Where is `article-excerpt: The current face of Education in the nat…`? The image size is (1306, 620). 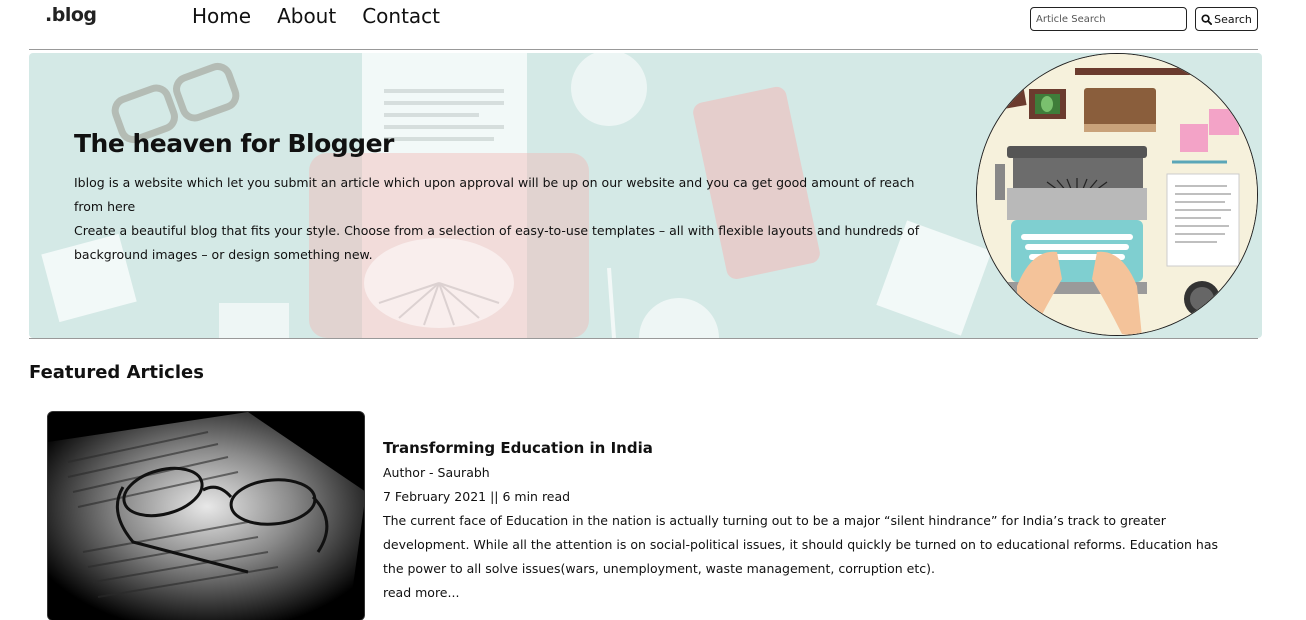
article-excerpt: The current face of Education in the nat… is located at coordinates (800, 544).